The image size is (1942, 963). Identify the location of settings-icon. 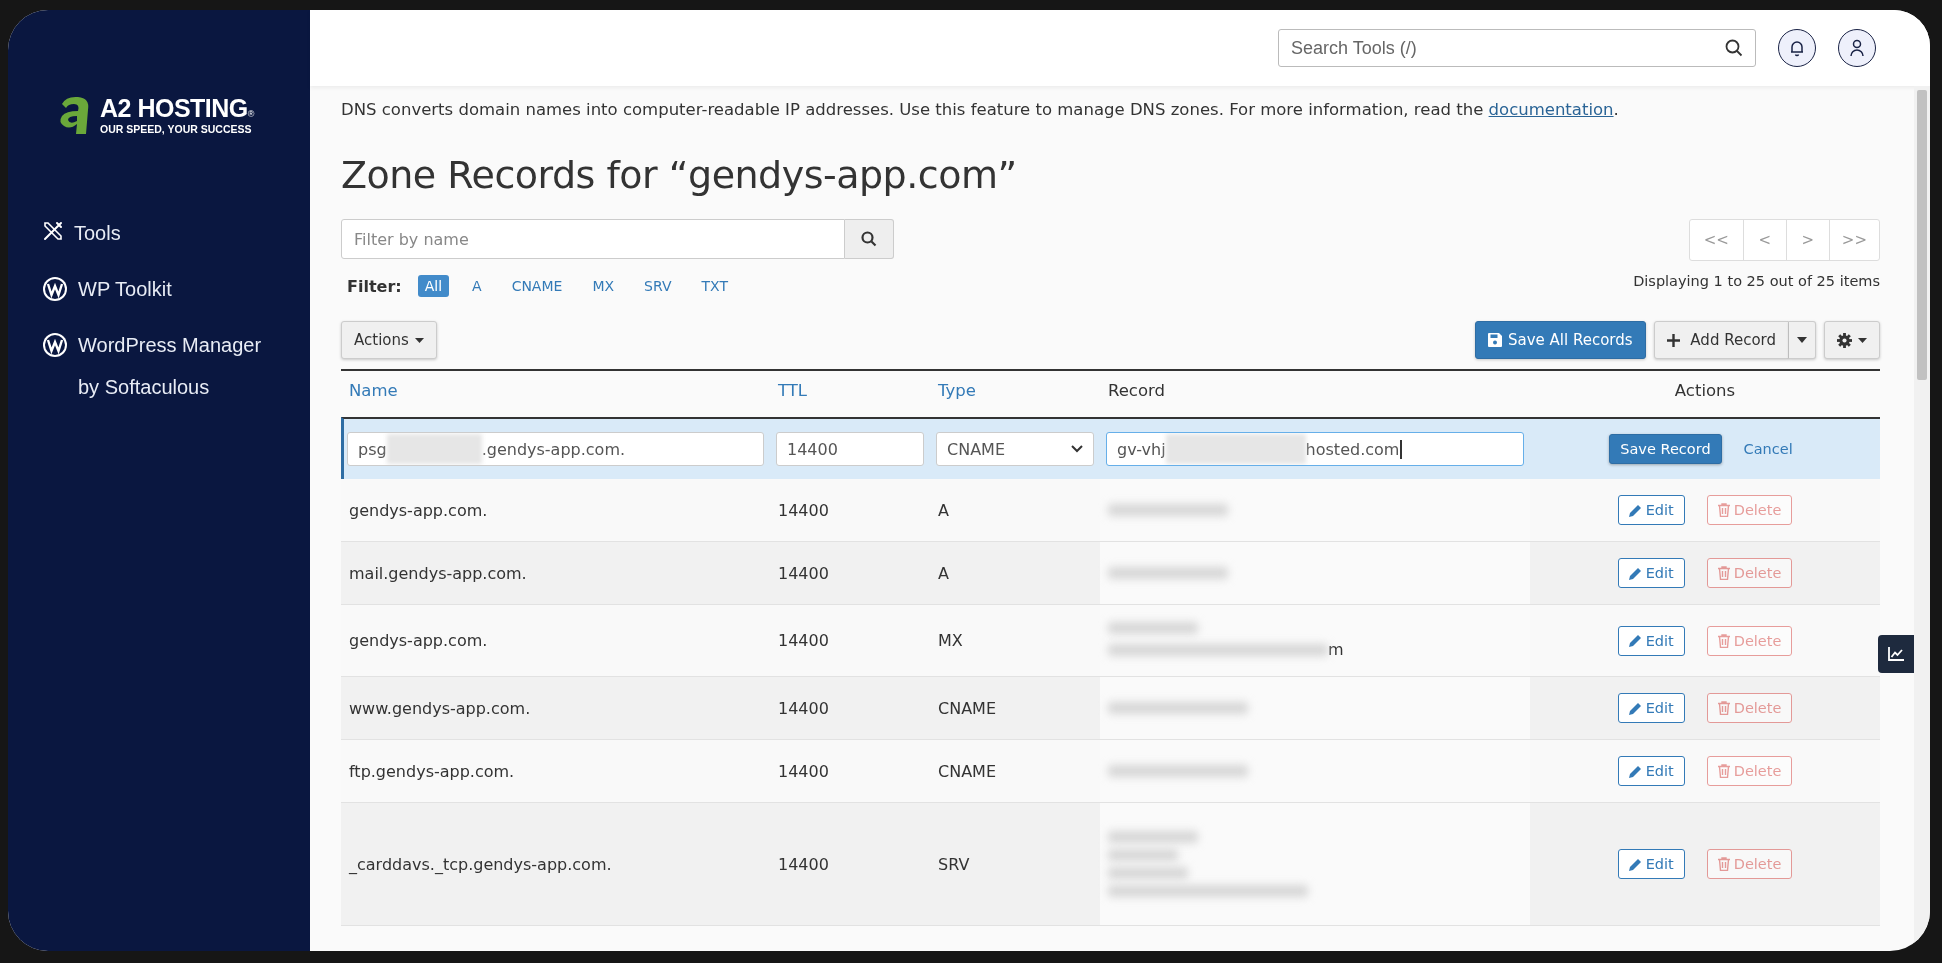
(1844, 340).